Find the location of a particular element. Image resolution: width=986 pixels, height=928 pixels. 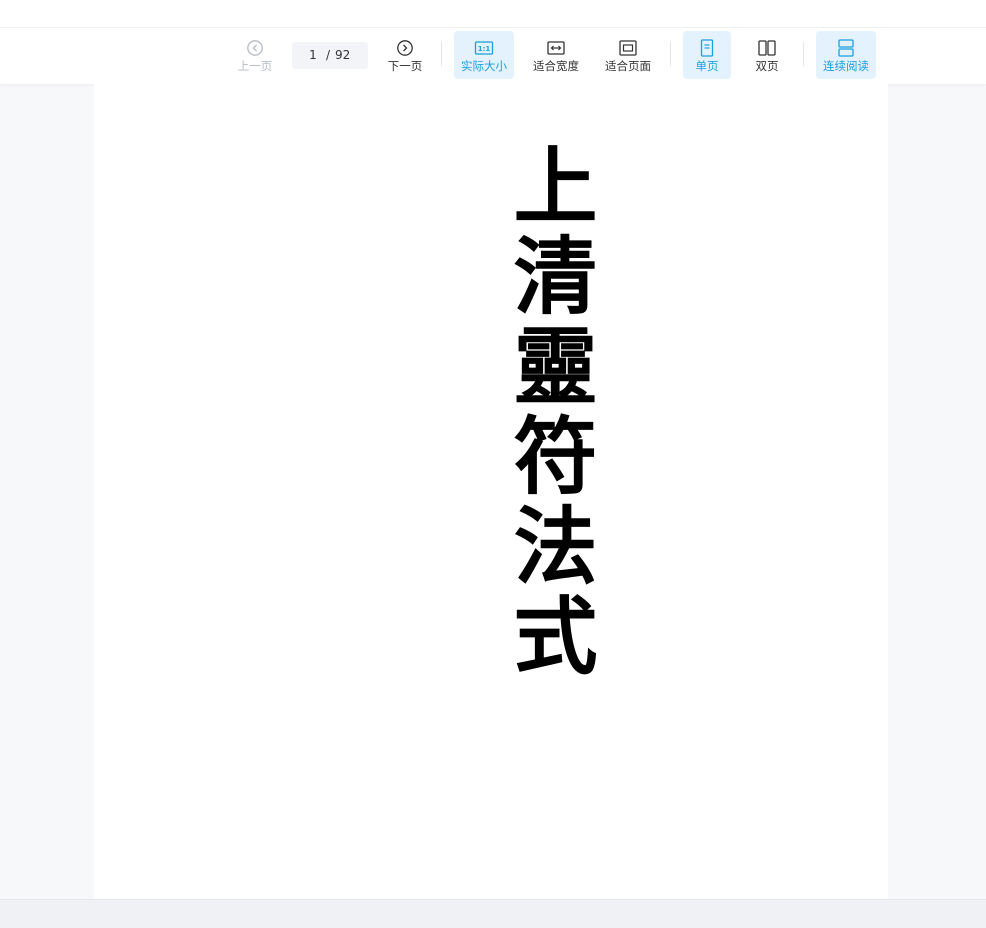

continuous-reading-icon is located at coordinates (846, 48).